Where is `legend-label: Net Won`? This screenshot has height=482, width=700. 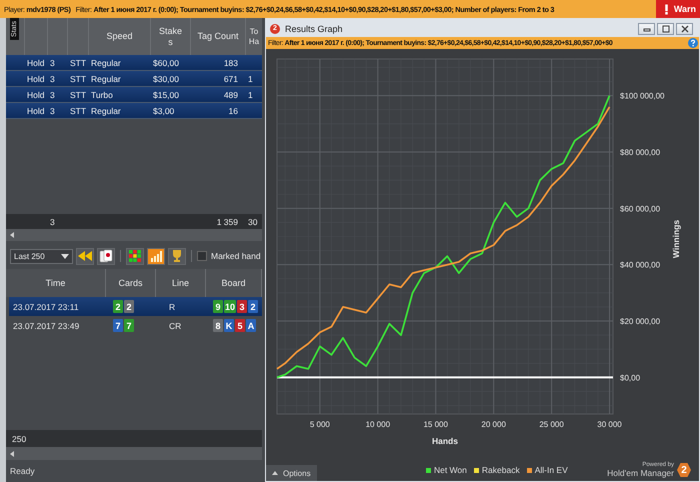
legend-label: Net Won is located at coordinates (450, 470).